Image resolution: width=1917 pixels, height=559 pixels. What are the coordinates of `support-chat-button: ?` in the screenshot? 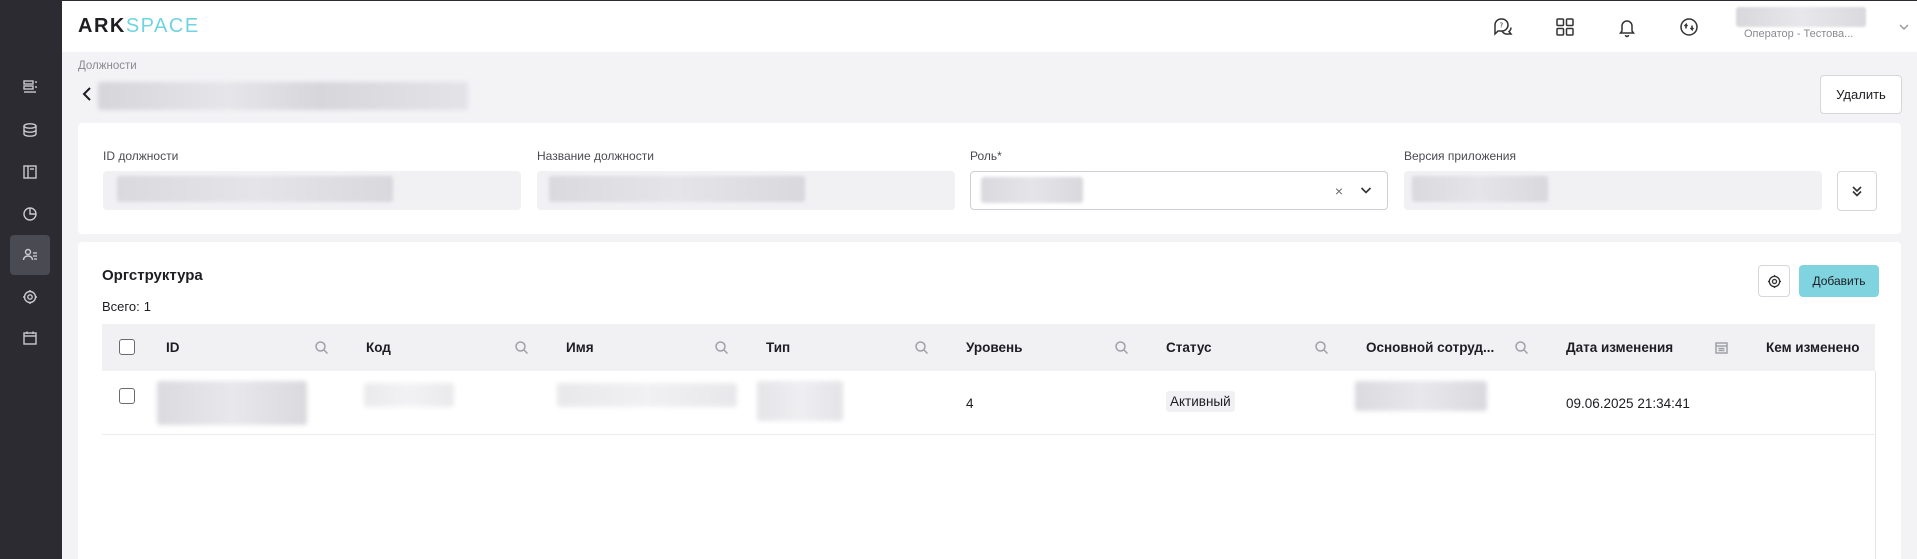 It's located at (1503, 27).